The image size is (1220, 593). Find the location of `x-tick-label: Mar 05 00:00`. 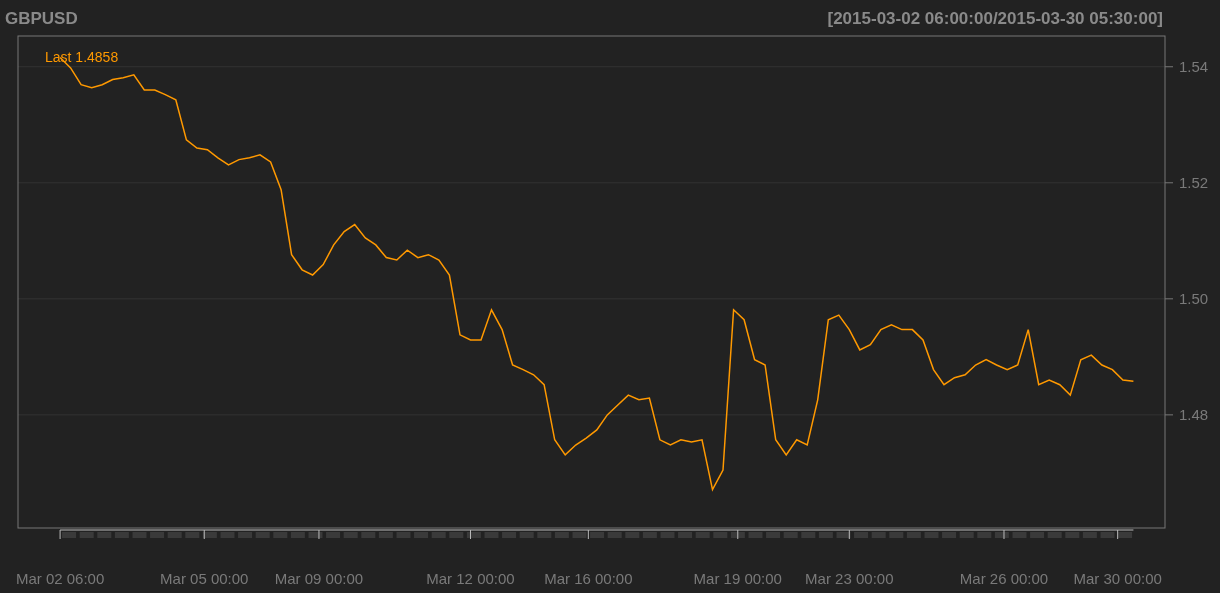

x-tick-label: Mar 05 00:00 is located at coordinates (204, 578).